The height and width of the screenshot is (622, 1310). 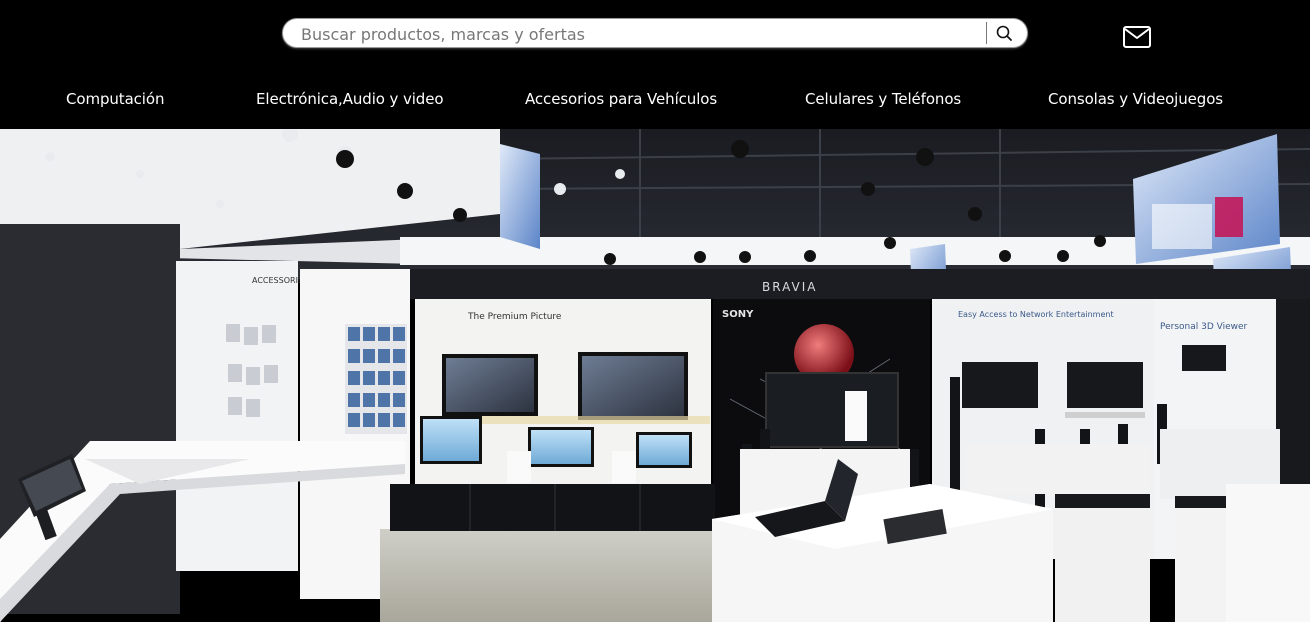 I want to click on network-entertainment-sign: Easy Access to Network Entertainment, so click(x=1036, y=314).